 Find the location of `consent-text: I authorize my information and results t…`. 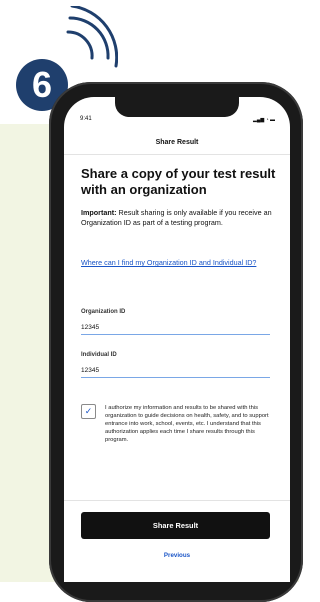

consent-text: I authorize my information and results t… is located at coordinates (187, 424).